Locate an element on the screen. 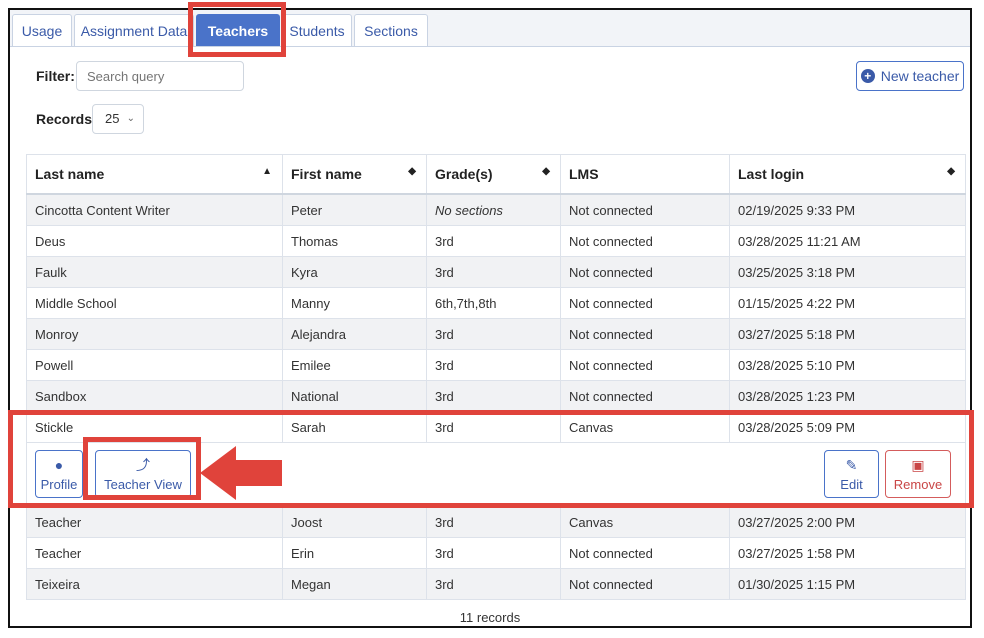  pencil-icon: ✎ is located at coordinates (851, 465).